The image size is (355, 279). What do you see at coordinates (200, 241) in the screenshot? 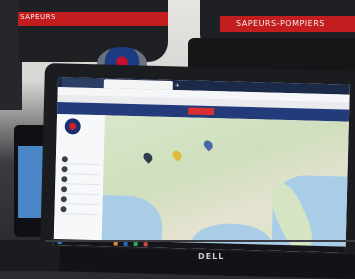
I see `laptop-hinge` at bounding box center [200, 241].